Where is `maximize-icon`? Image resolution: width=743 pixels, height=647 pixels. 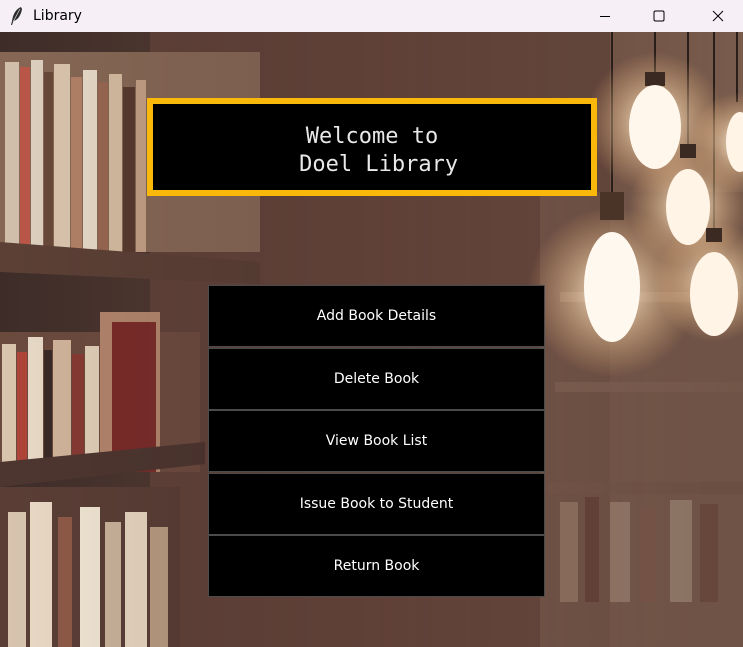
maximize-icon is located at coordinates (659, 16).